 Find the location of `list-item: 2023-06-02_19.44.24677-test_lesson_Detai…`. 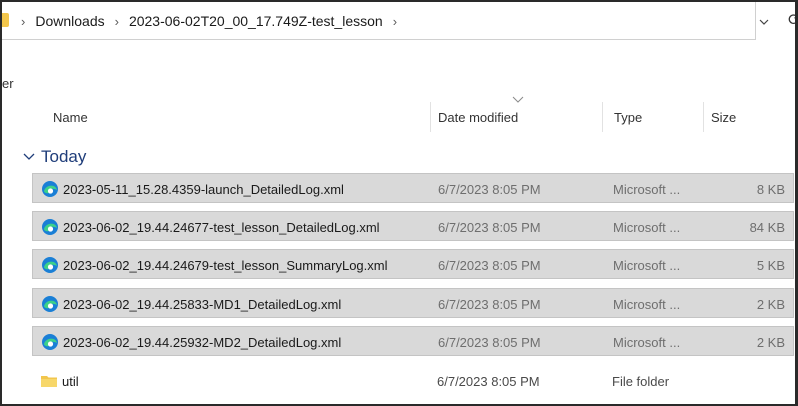

list-item: 2023-06-02_19.44.24677-test_lesson_Detai… is located at coordinates (413, 226).